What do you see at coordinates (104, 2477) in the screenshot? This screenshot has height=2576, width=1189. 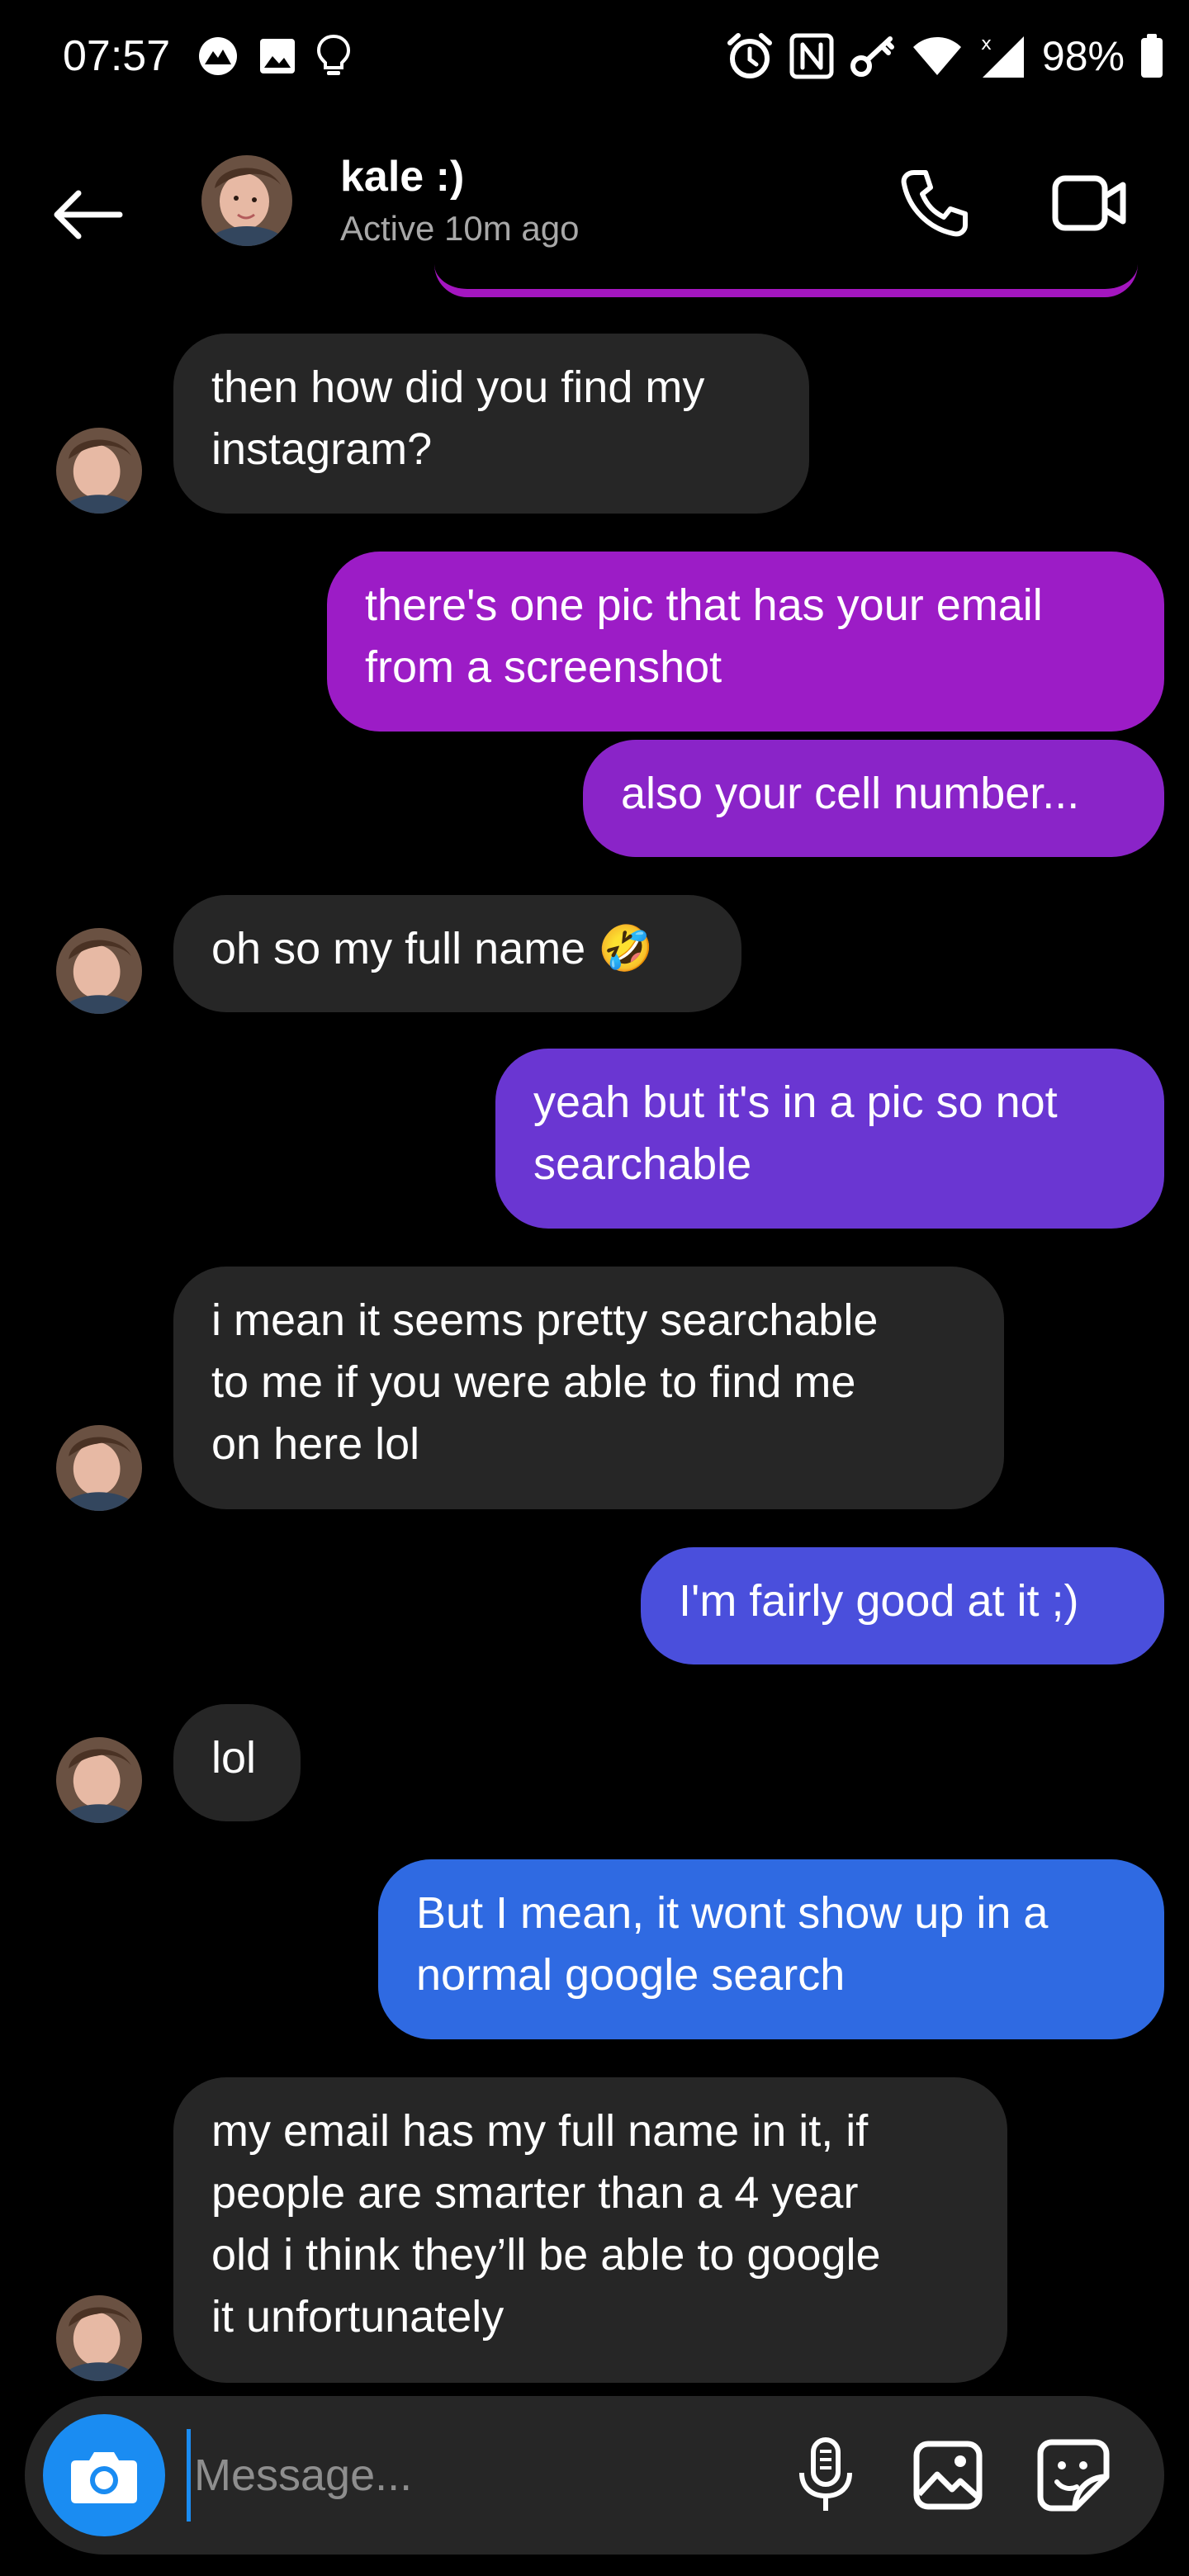 I see `camera-icon` at bounding box center [104, 2477].